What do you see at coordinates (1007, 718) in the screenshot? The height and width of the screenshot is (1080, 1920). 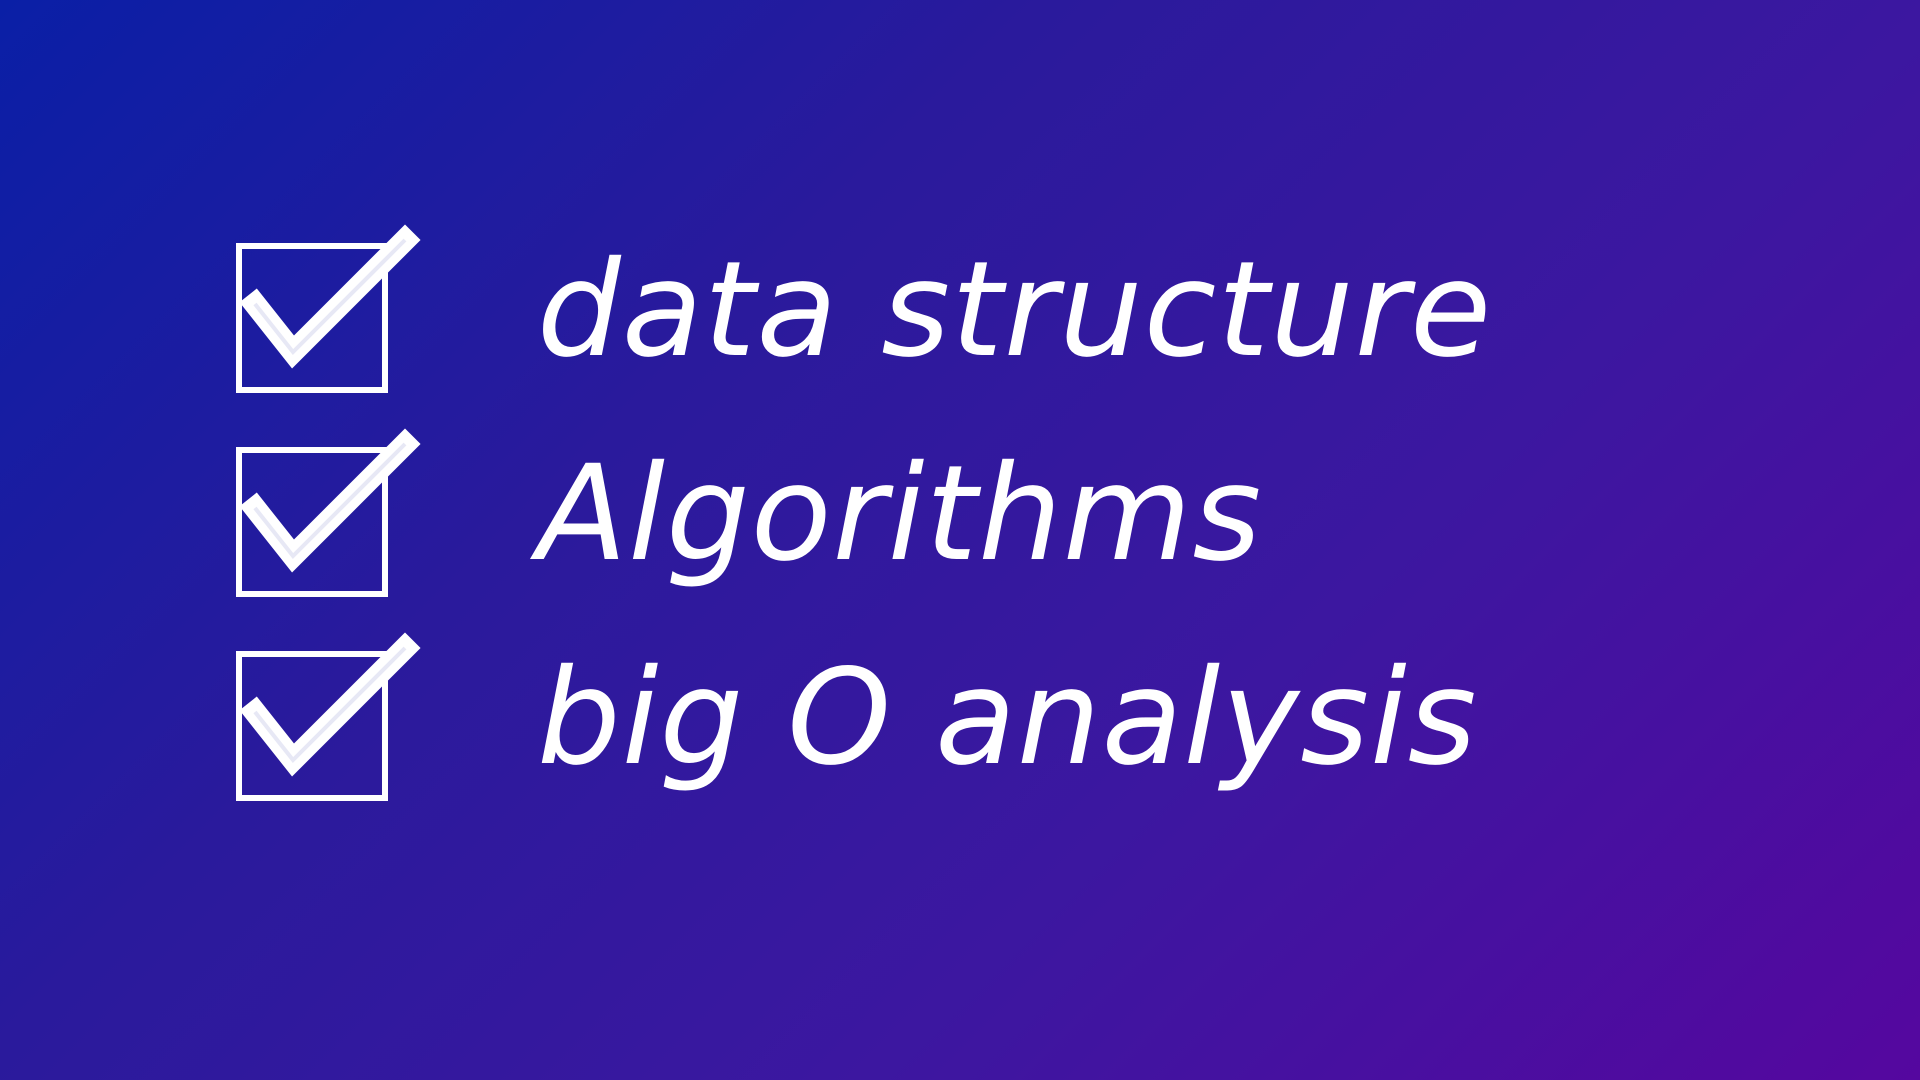 I see `checklist-item-label: big O analysis` at bounding box center [1007, 718].